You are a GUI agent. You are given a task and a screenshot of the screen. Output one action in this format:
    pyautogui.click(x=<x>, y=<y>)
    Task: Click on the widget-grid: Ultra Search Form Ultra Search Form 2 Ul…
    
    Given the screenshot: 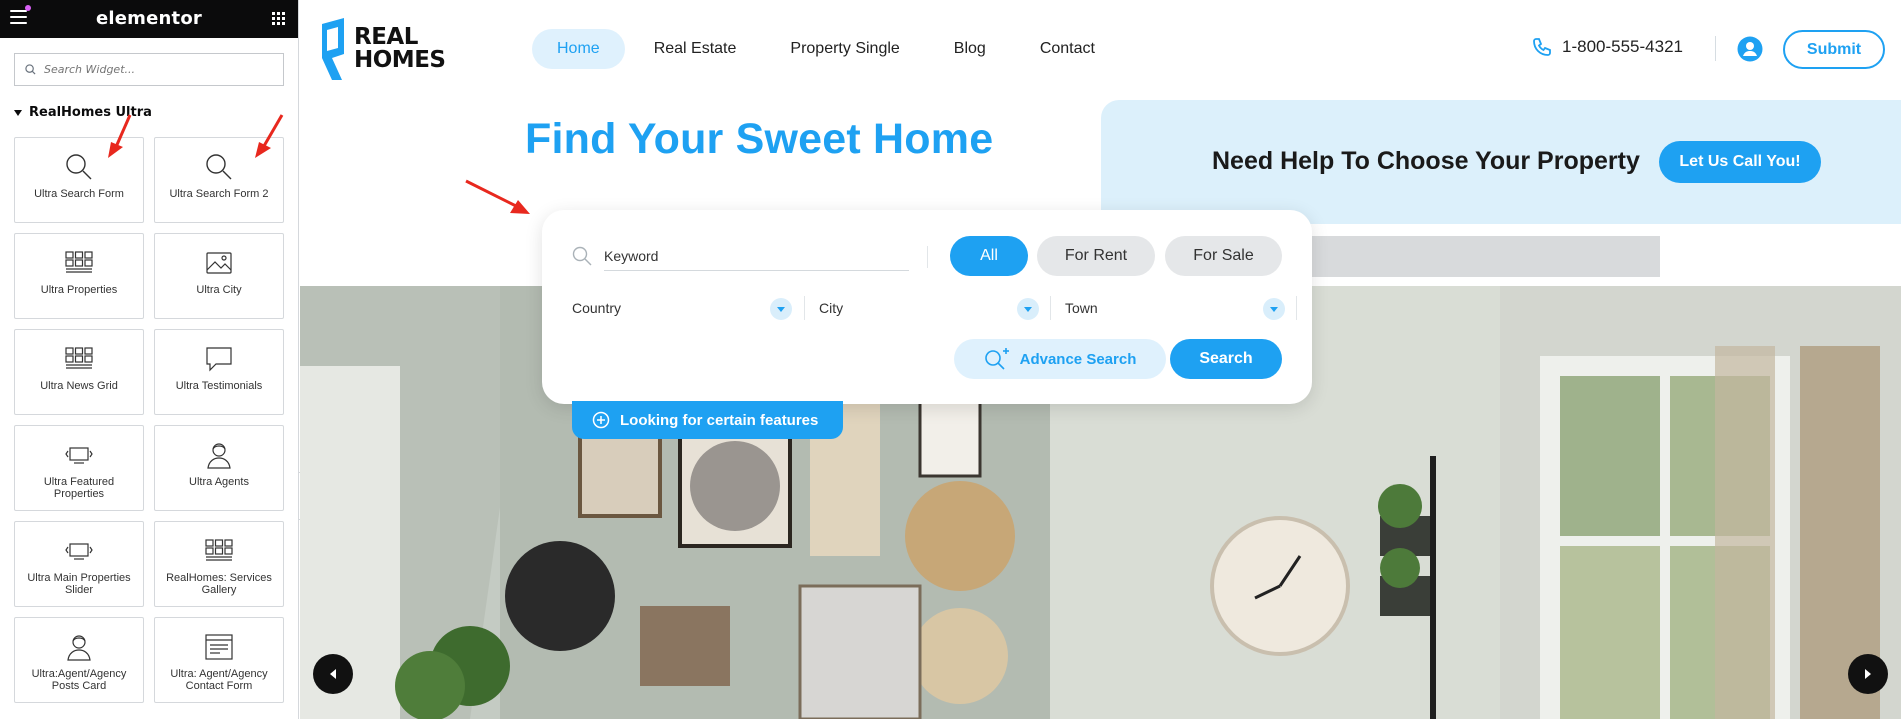 What is the action you would take?
    pyautogui.click(x=149, y=420)
    